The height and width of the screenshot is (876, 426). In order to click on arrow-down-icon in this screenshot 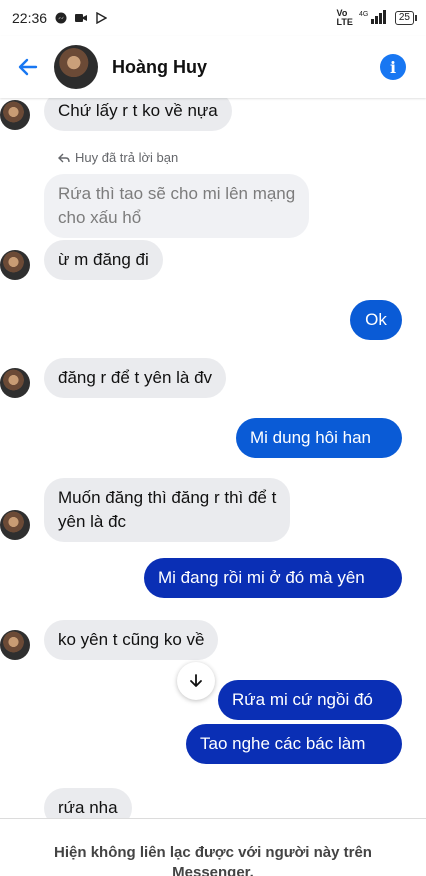, I will do `click(196, 680)`.